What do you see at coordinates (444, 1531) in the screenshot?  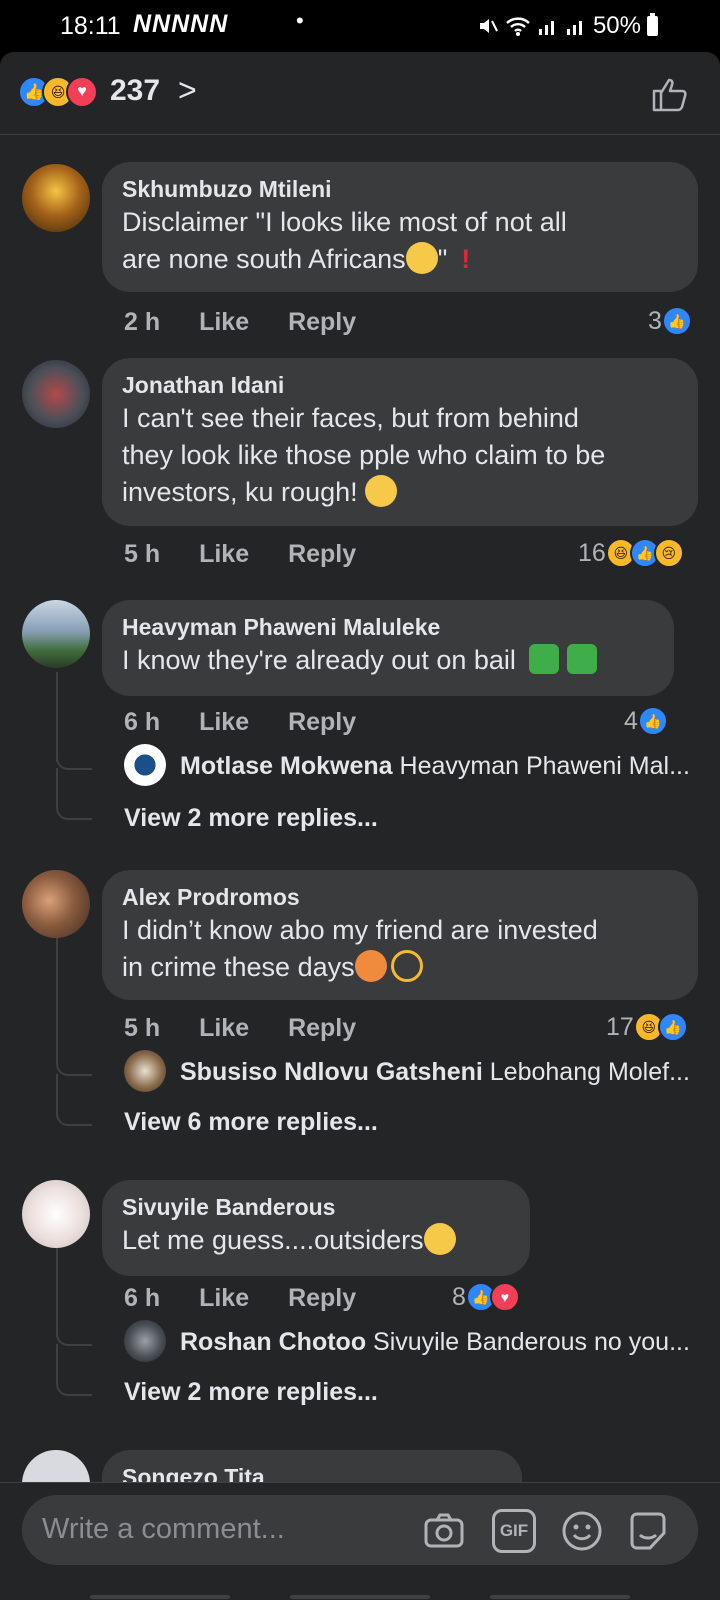 I see `camera-icon` at bounding box center [444, 1531].